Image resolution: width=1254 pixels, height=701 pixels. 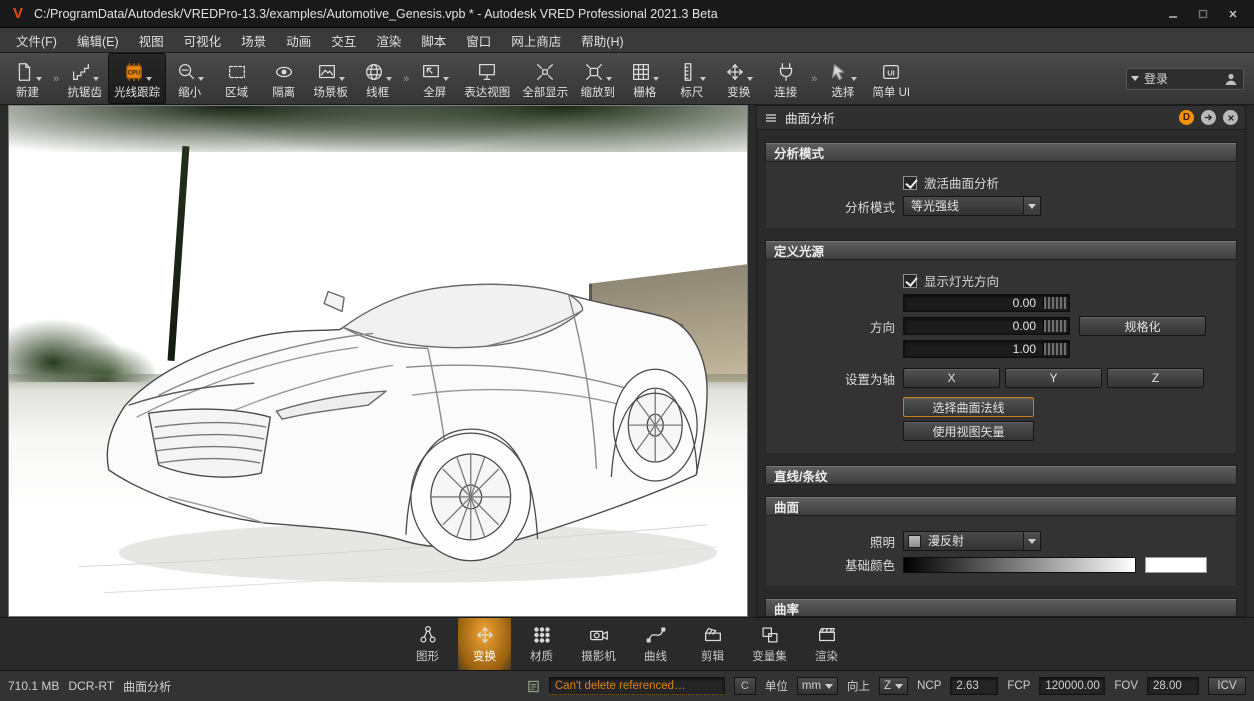 What do you see at coordinates (1019, 564) in the screenshot?
I see `base-color-gradient` at bounding box center [1019, 564].